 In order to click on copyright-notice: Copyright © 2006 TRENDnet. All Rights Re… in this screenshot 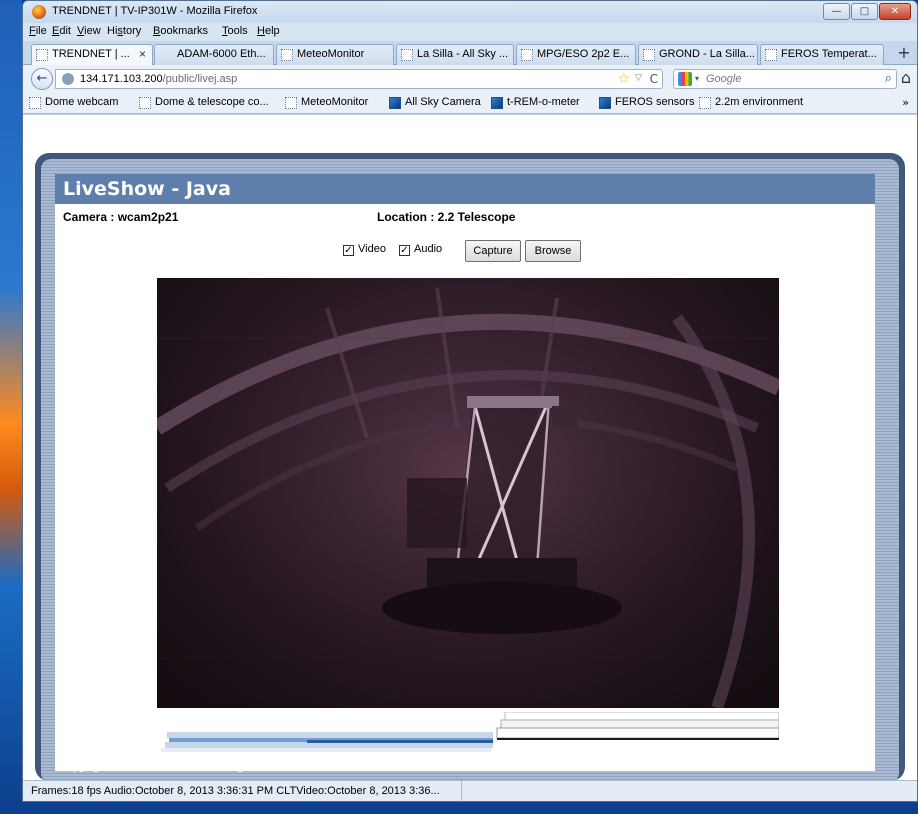, I will do `click(188, 768)`.